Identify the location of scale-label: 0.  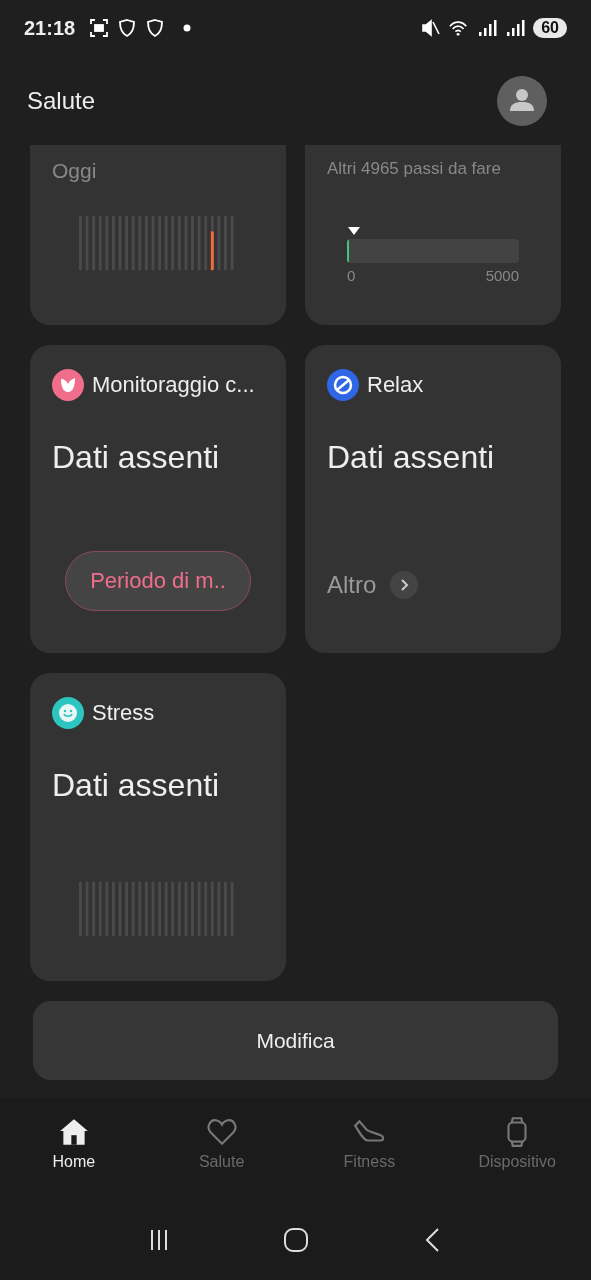
(351, 275).